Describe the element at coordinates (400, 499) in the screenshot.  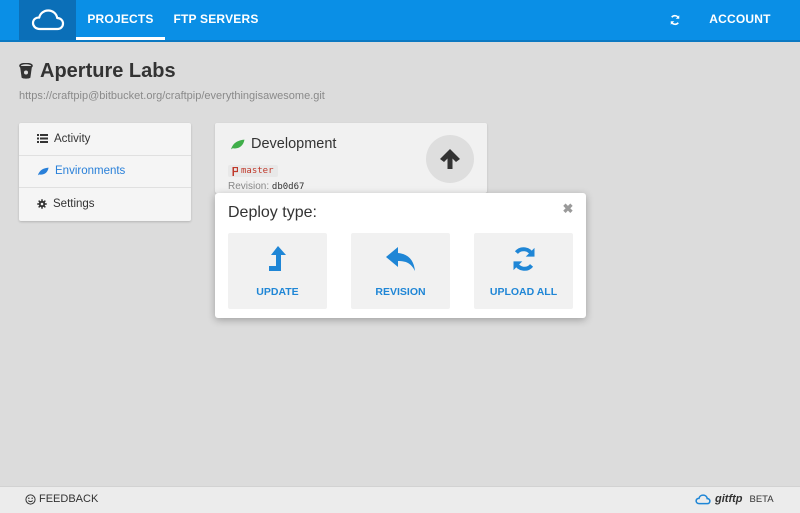
I see `footer: FEEDBACK gitftp BETA` at that location.